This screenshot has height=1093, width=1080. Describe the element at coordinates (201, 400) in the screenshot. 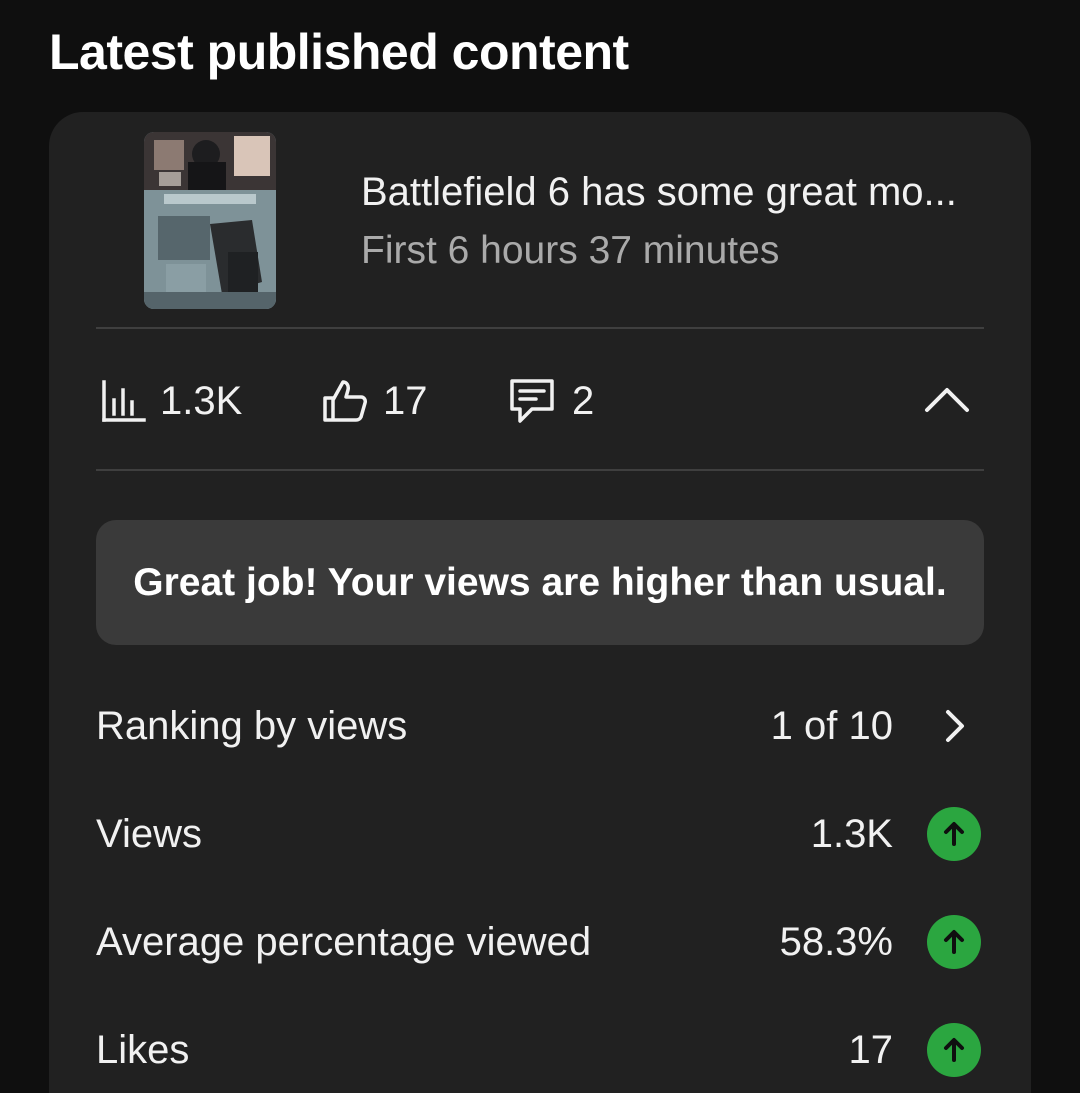

I see `views-count: 1.3K` at that location.